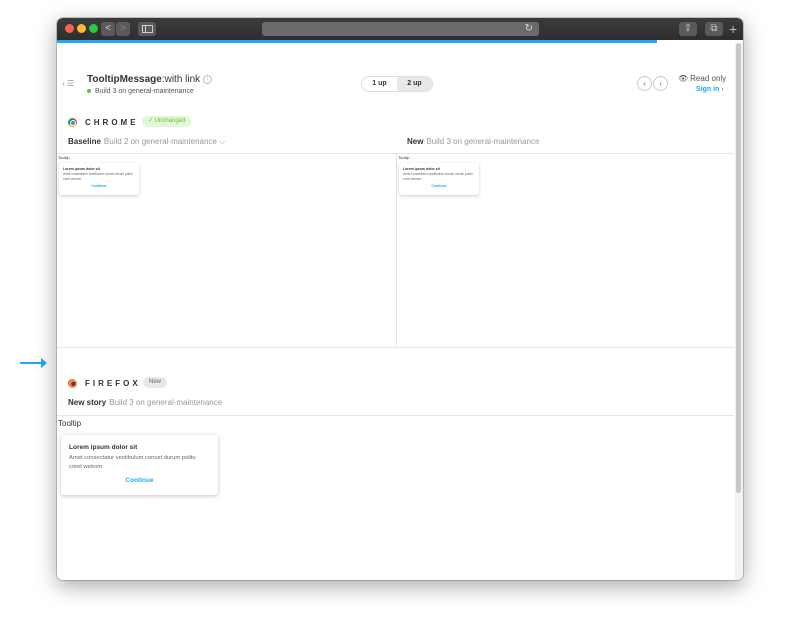 This screenshot has width=800, height=620. Describe the element at coordinates (182, 79) in the screenshot. I see `story-name: with link` at that location.